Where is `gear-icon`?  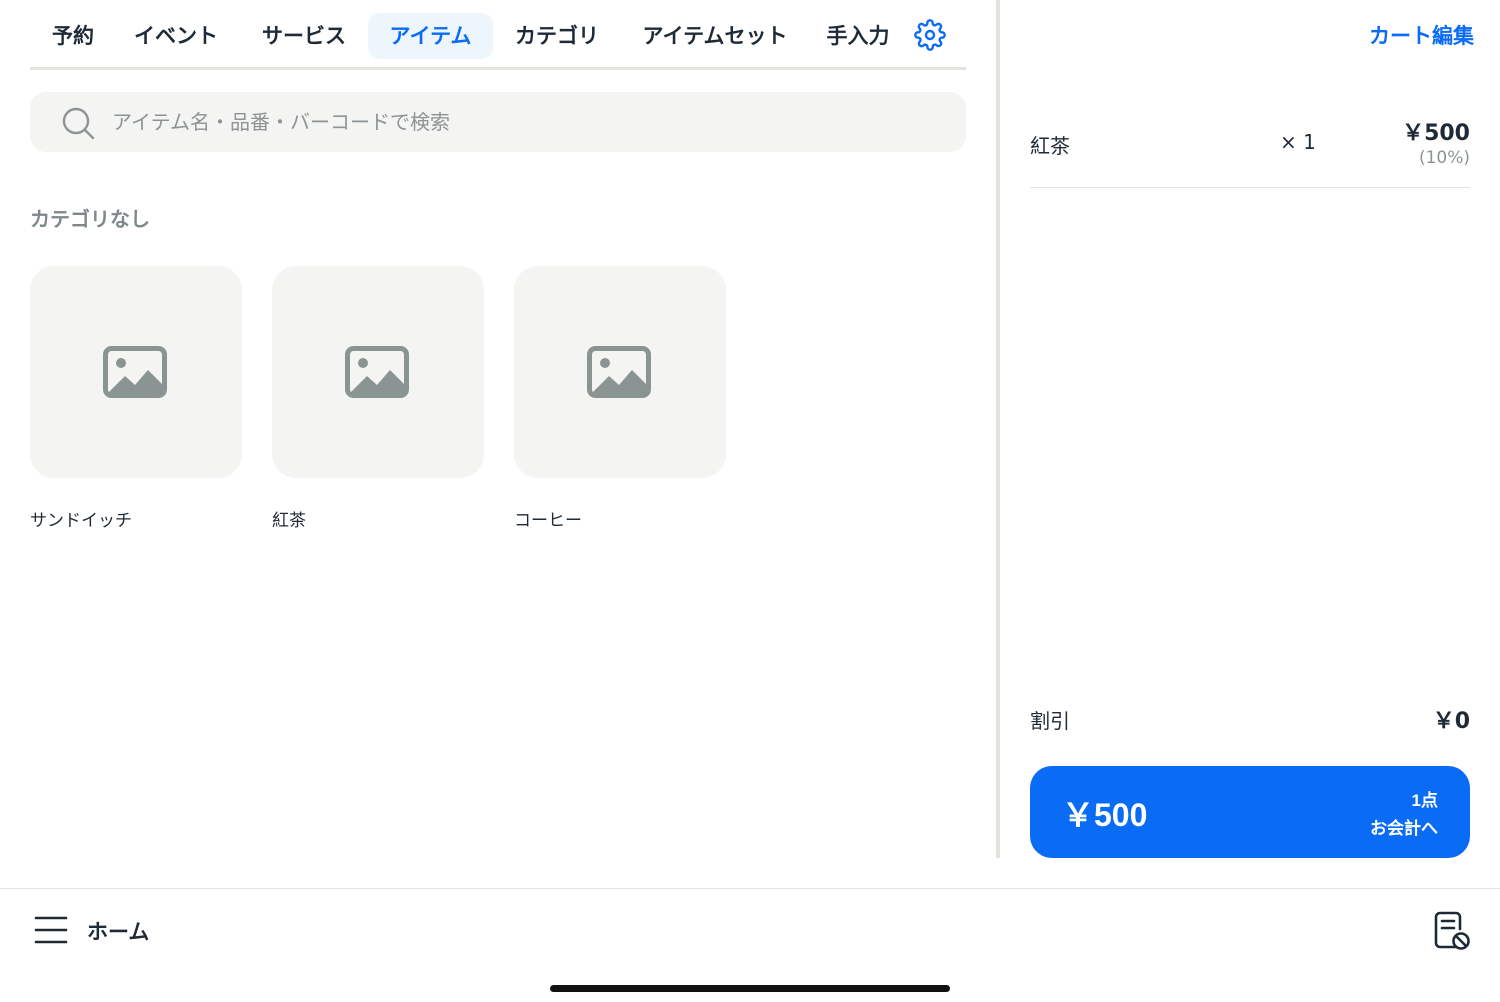
gear-icon is located at coordinates (930, 35).